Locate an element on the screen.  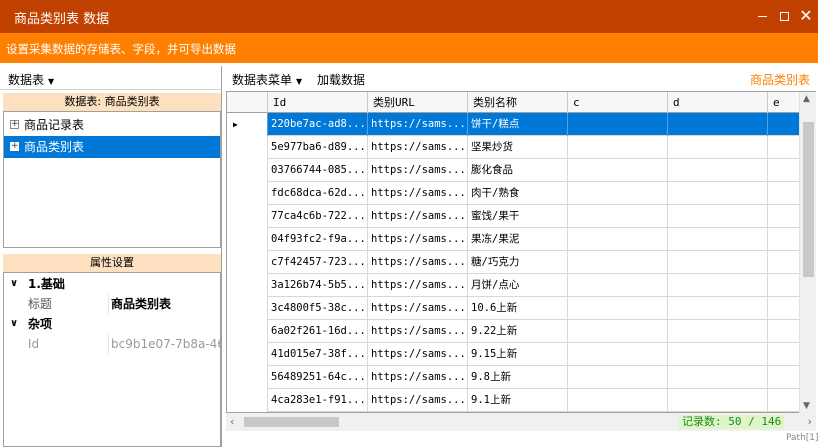
chevron-down-icon: ∨ is located at coordinates (14, 284).